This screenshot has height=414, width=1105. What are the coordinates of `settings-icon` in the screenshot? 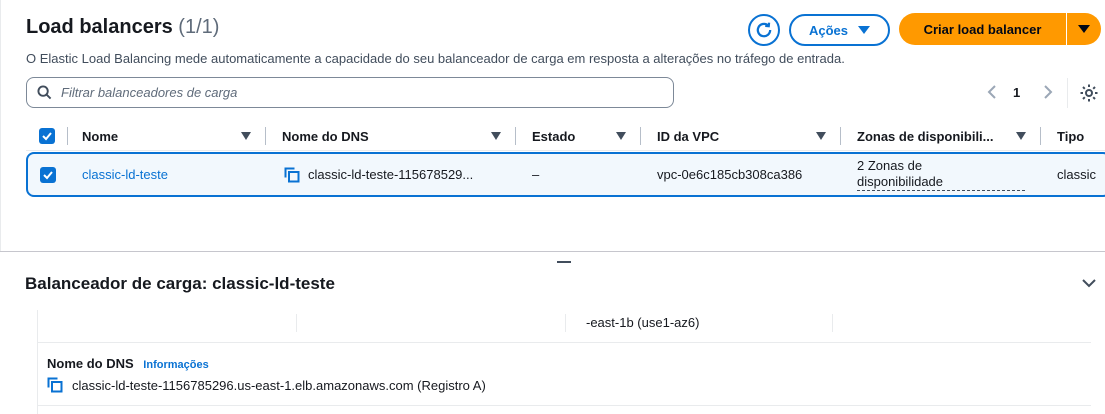 It's located at (1089, 93).